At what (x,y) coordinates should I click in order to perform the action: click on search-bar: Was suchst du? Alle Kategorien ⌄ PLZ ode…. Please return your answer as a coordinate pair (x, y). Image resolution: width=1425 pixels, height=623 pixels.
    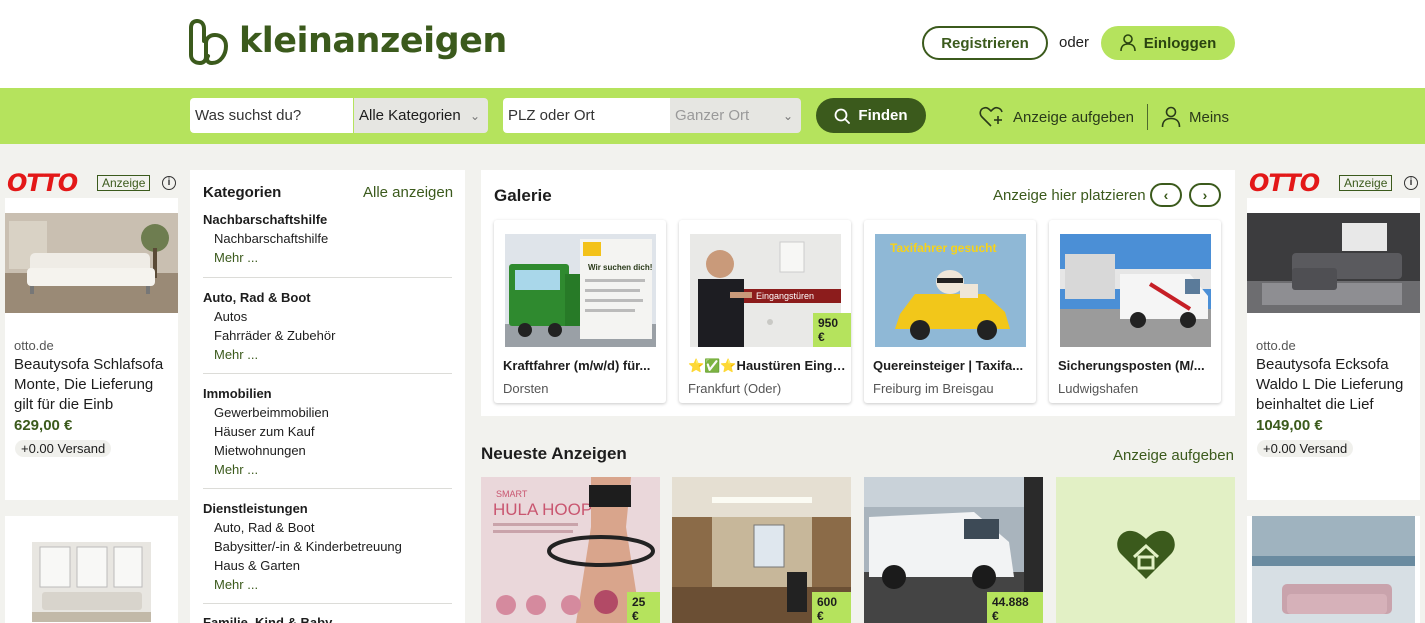
    Looking at the image, I should click on (712, 116).